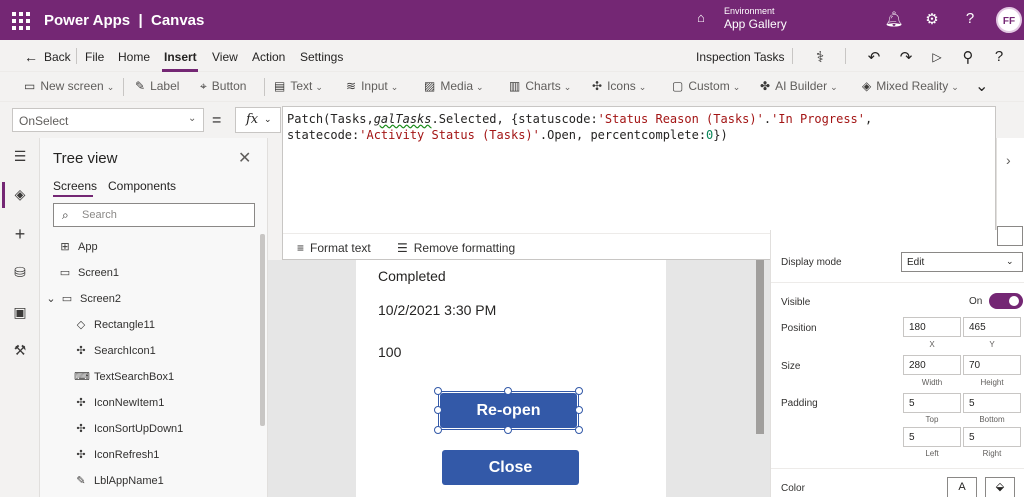  What do you see at coordinates (134, 57) in the screenshot?
I see `menu-home: Home` at bounding box center [134, 57].